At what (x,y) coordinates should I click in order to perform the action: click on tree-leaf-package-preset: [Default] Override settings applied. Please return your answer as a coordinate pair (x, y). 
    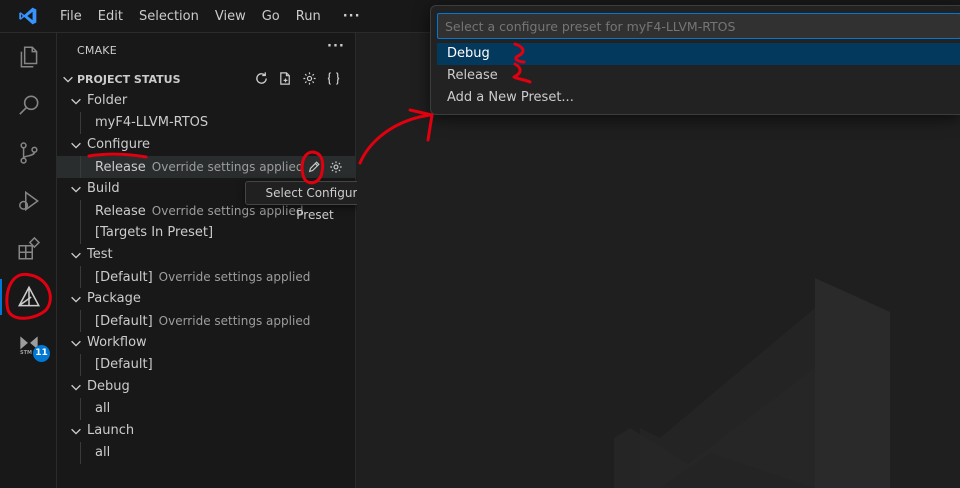
    Looking at the image, I should click on (206, 321).